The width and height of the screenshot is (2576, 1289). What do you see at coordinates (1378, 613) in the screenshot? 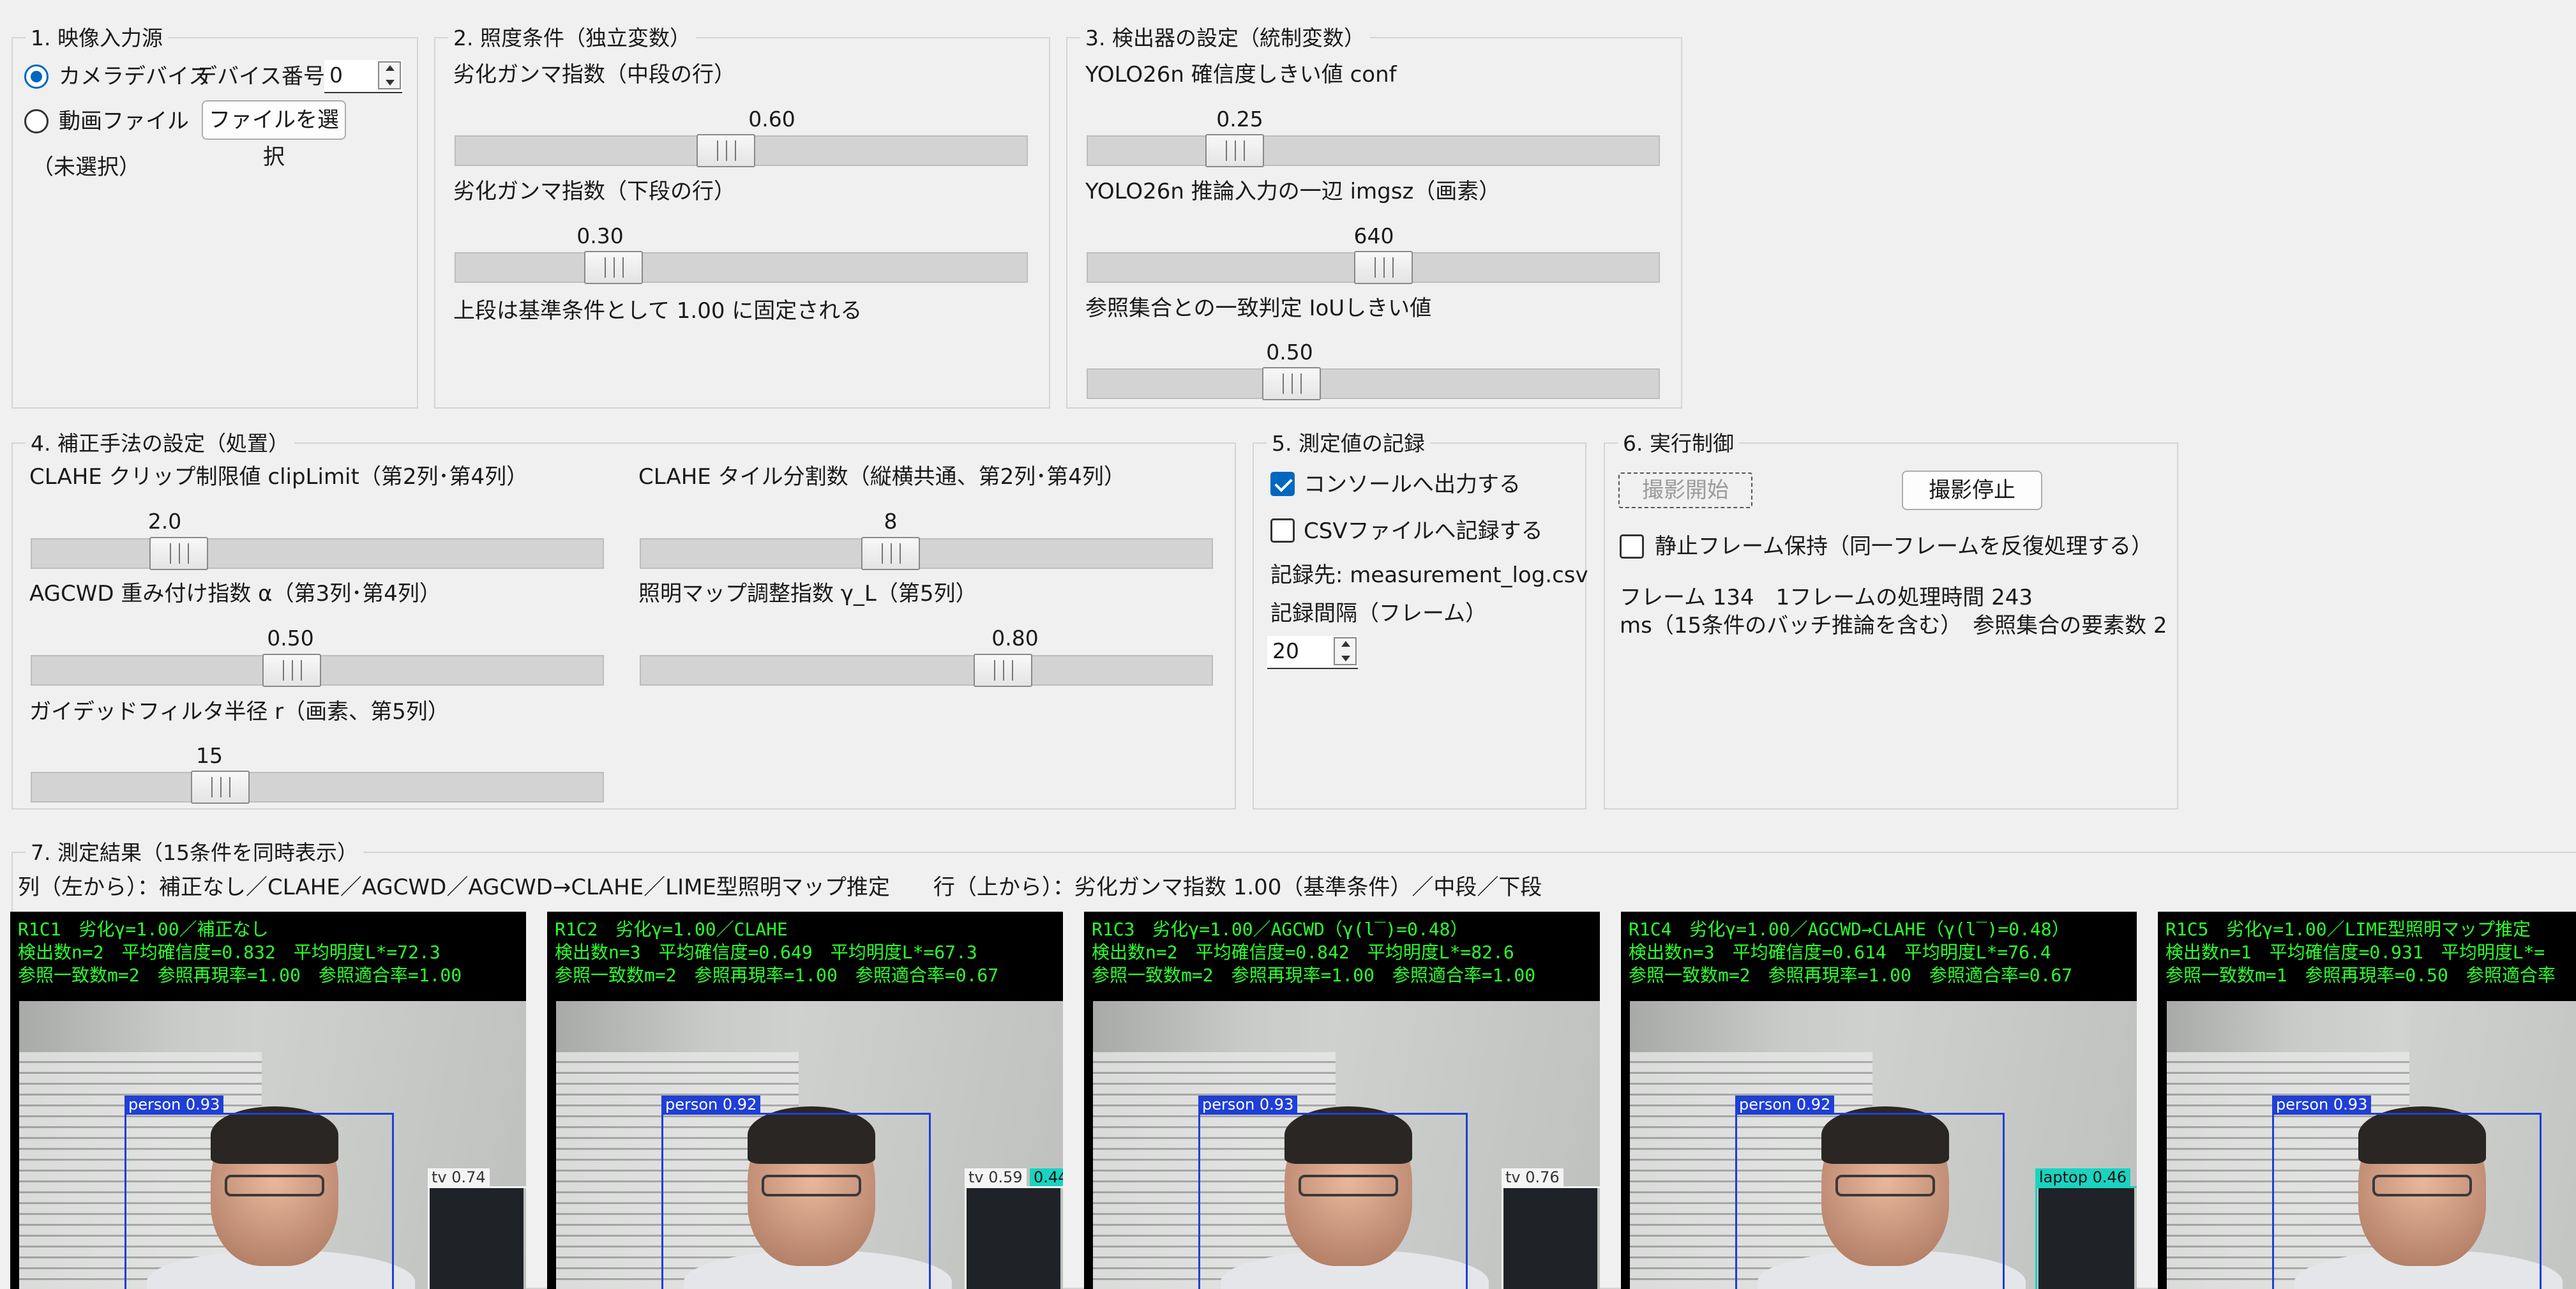
I see `record-interval-label: 記録間隔（フレーム）` at bounding box center [1378, 613].